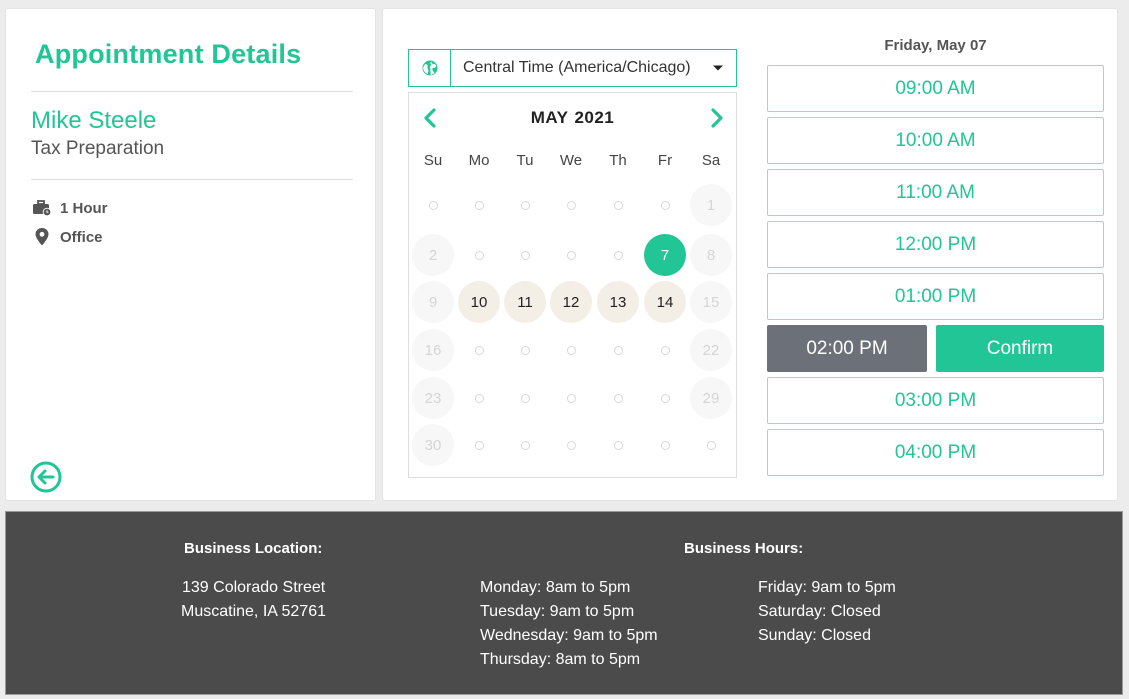  Describe the element at coordinates (711, 398) in the screenshot. I see `calendar-day-unavailable: 29` at that location.